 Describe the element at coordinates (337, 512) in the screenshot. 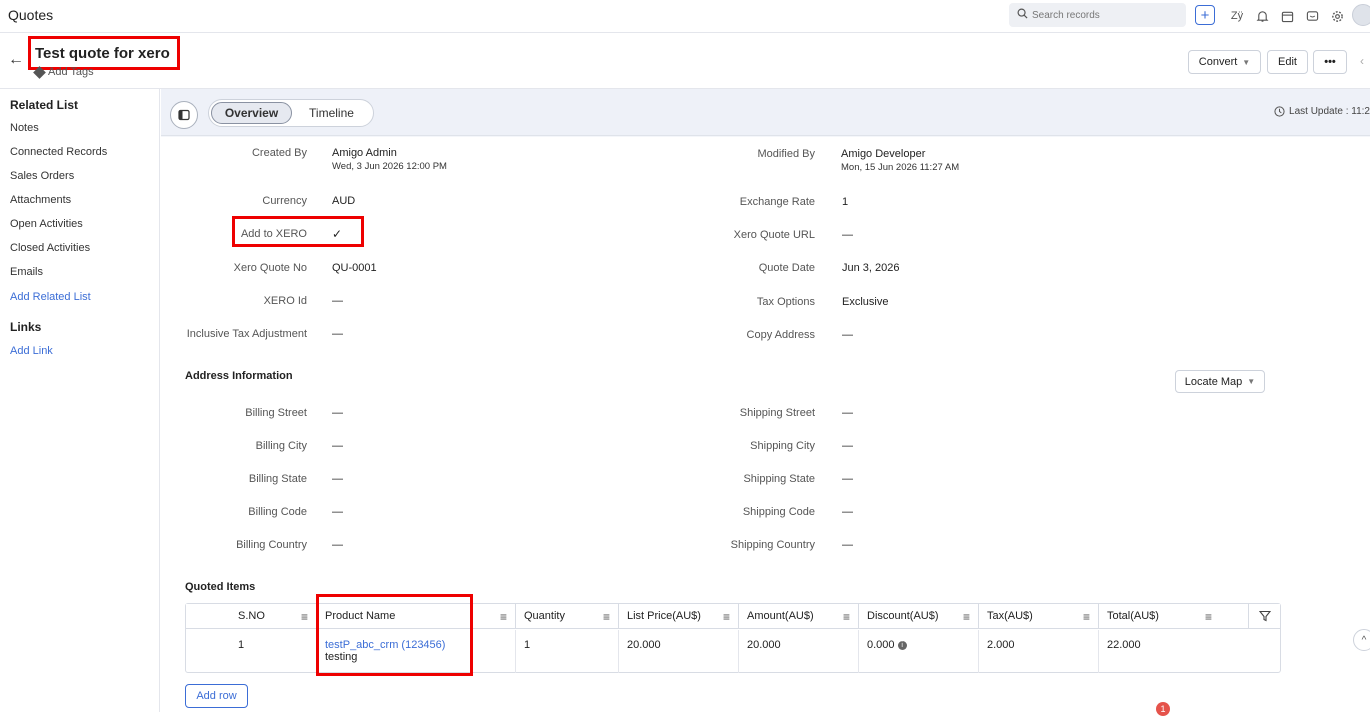

I see `billing-code-value: —` at that location.